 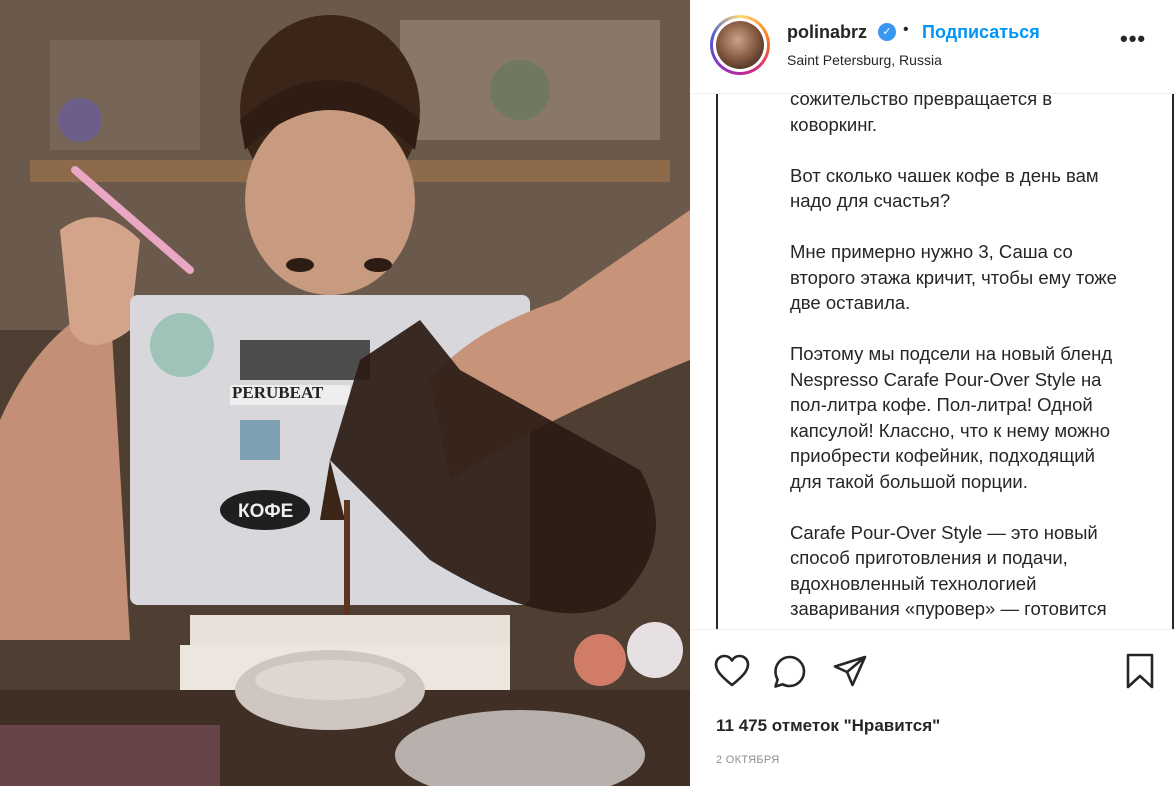 I want to click on avatar-border, so click(x=740, y=45).